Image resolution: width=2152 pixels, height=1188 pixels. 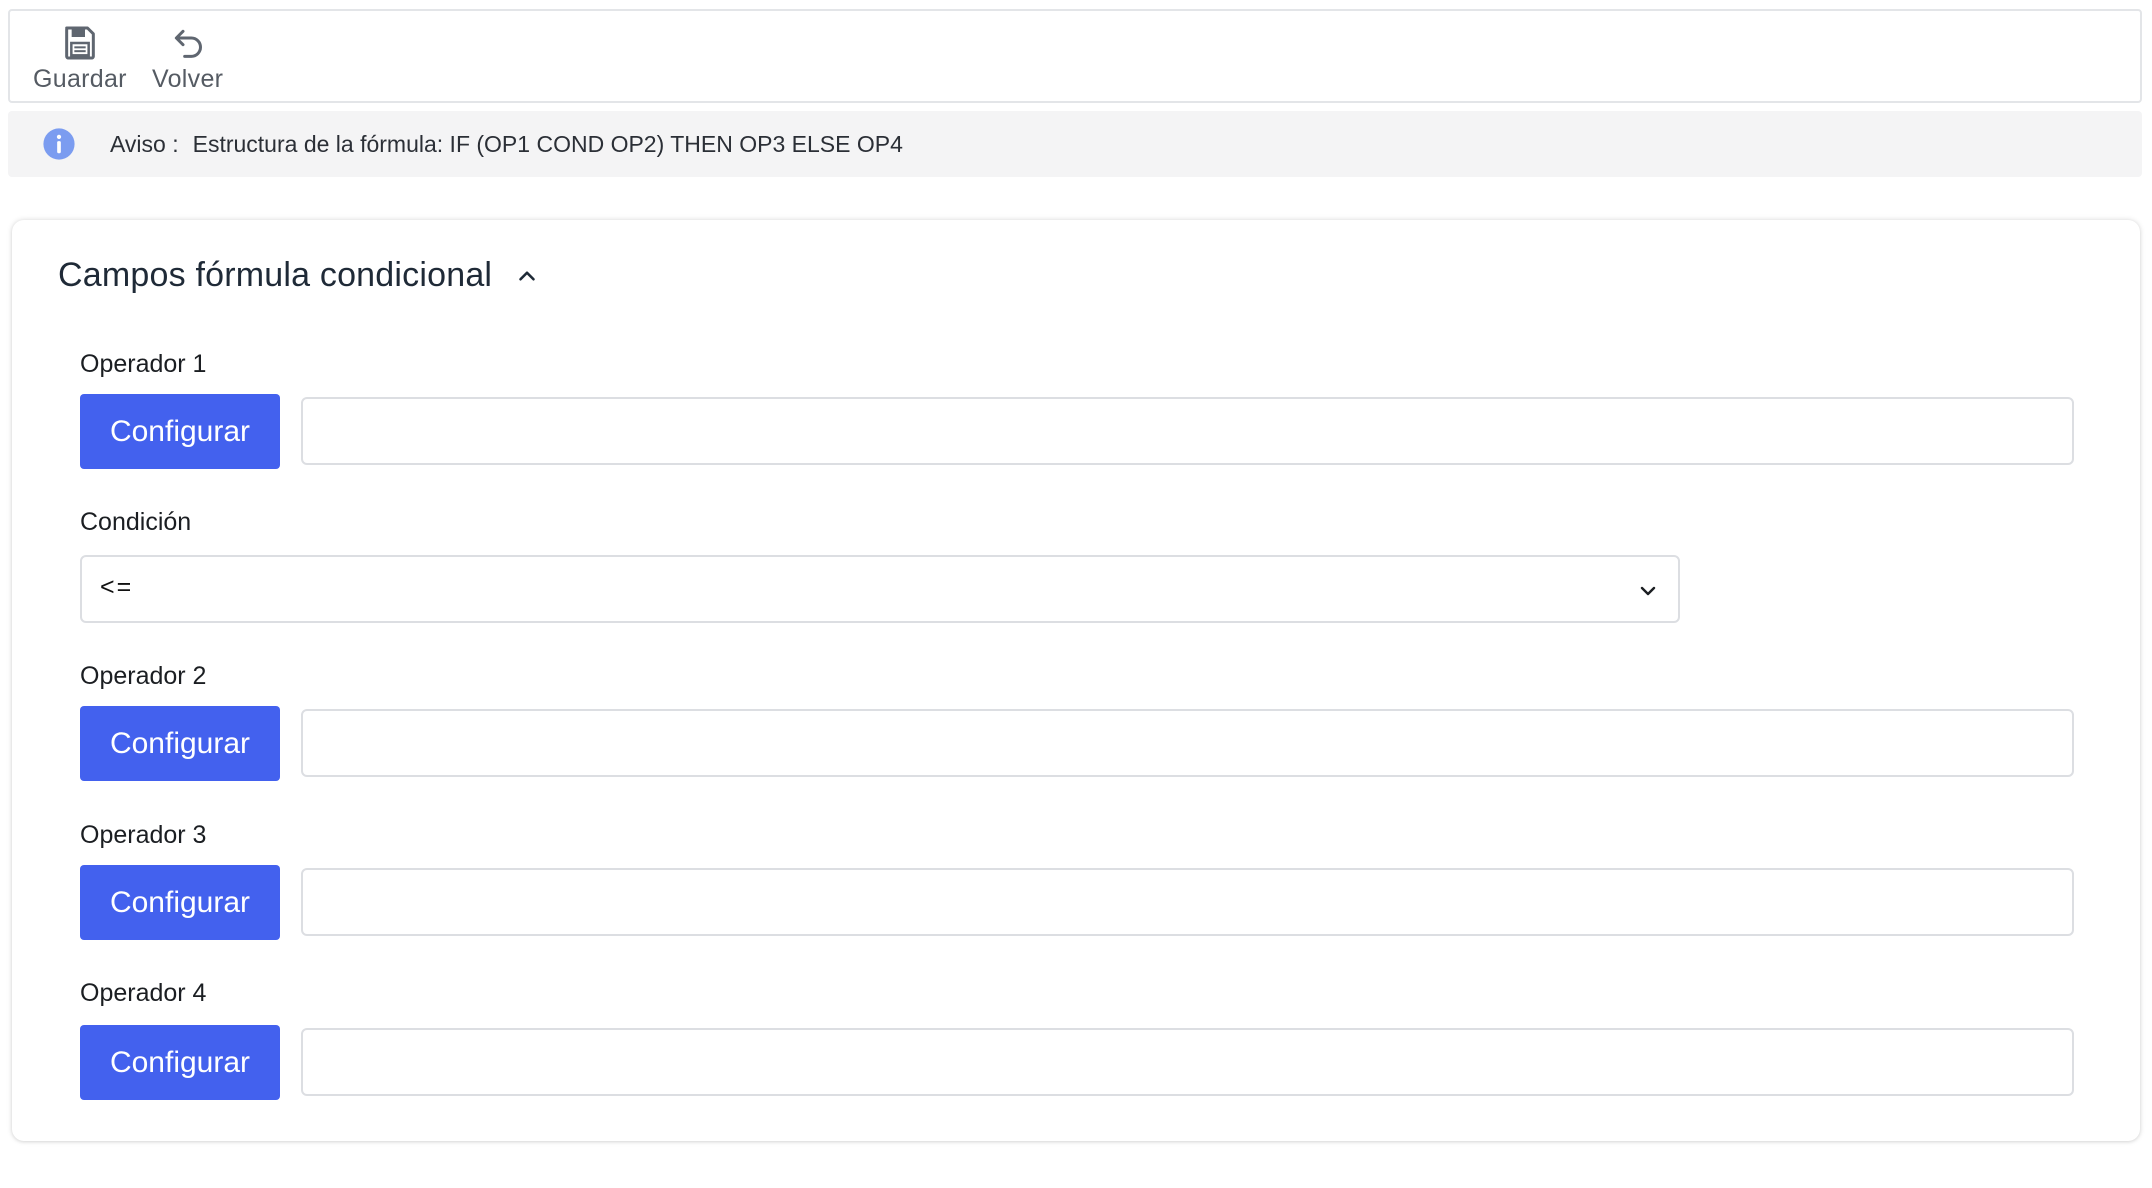 What do you see at coordinates (527, 275) in the screenshot?
I see `chevron-up-icon` at bounding box center [527, 275].